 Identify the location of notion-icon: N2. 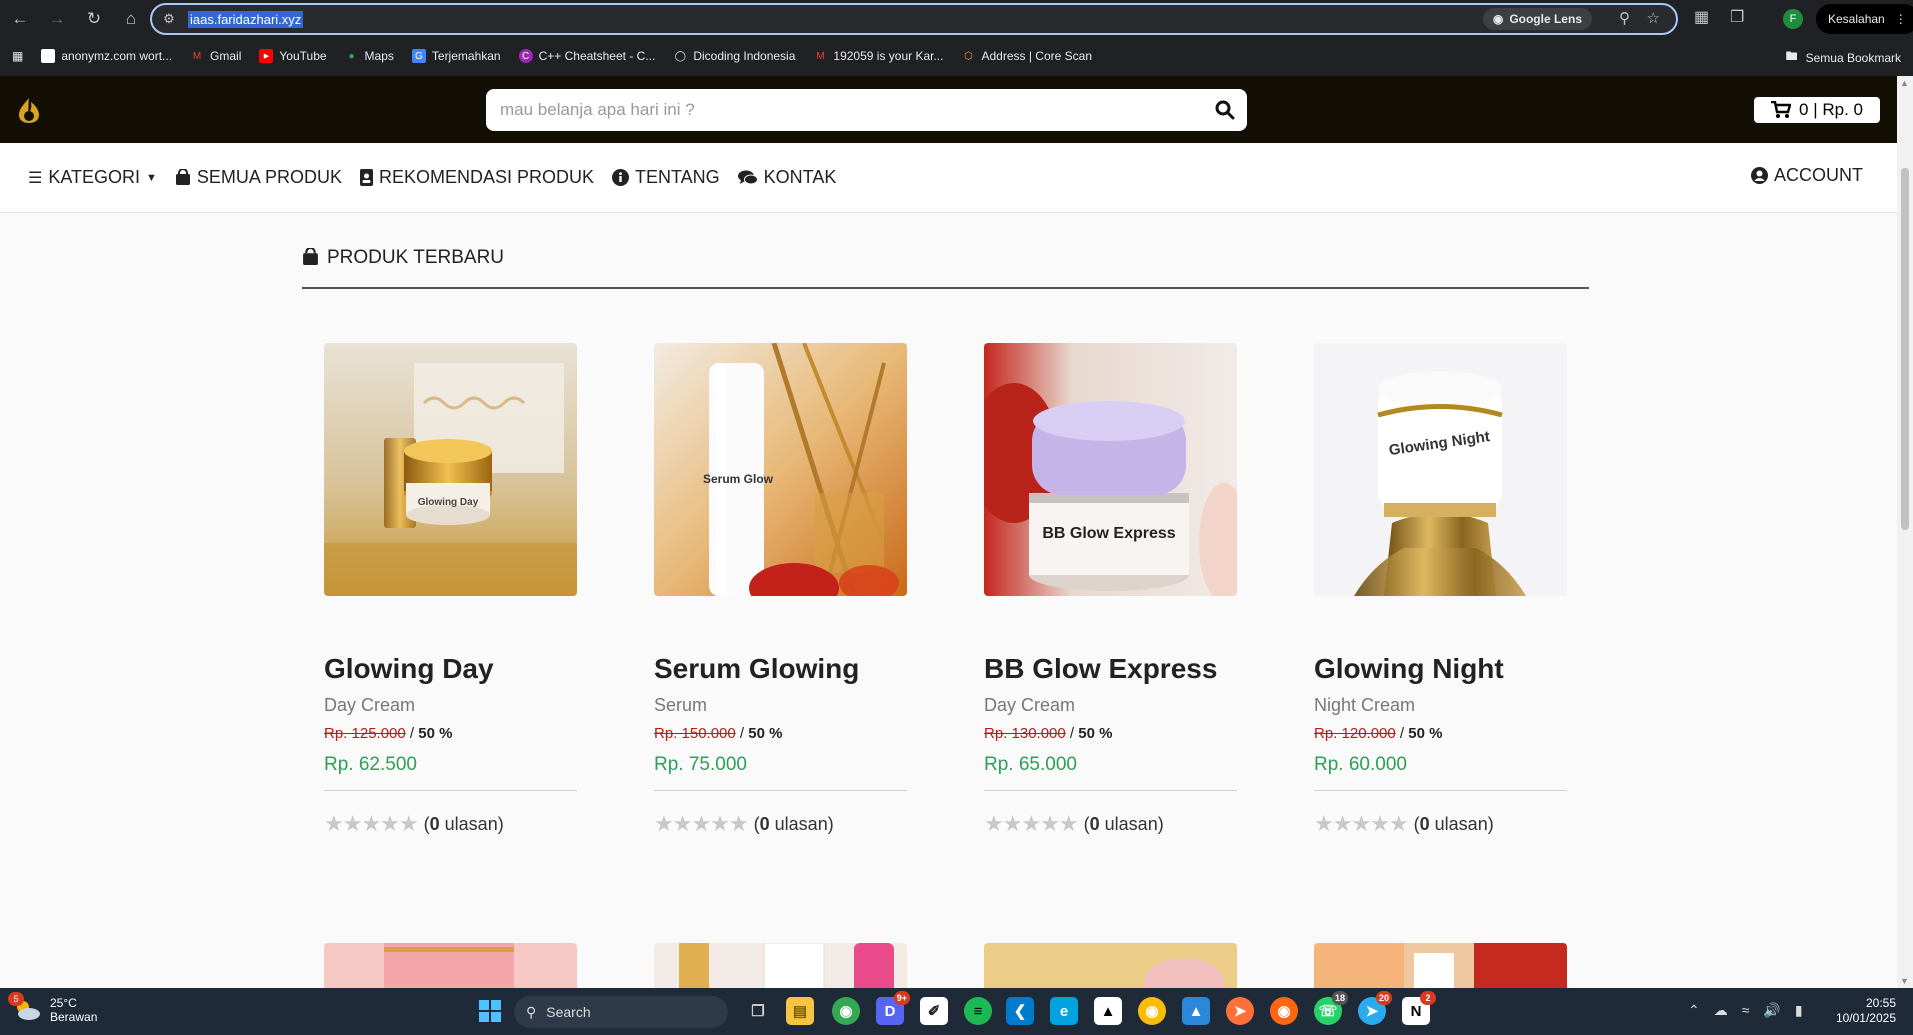
(1419, 1008).